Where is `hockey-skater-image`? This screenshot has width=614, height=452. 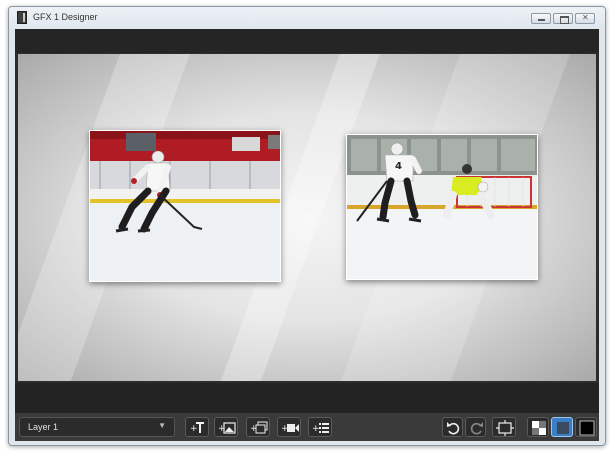
hockey-skater-image is located at coordinates (185, 206).